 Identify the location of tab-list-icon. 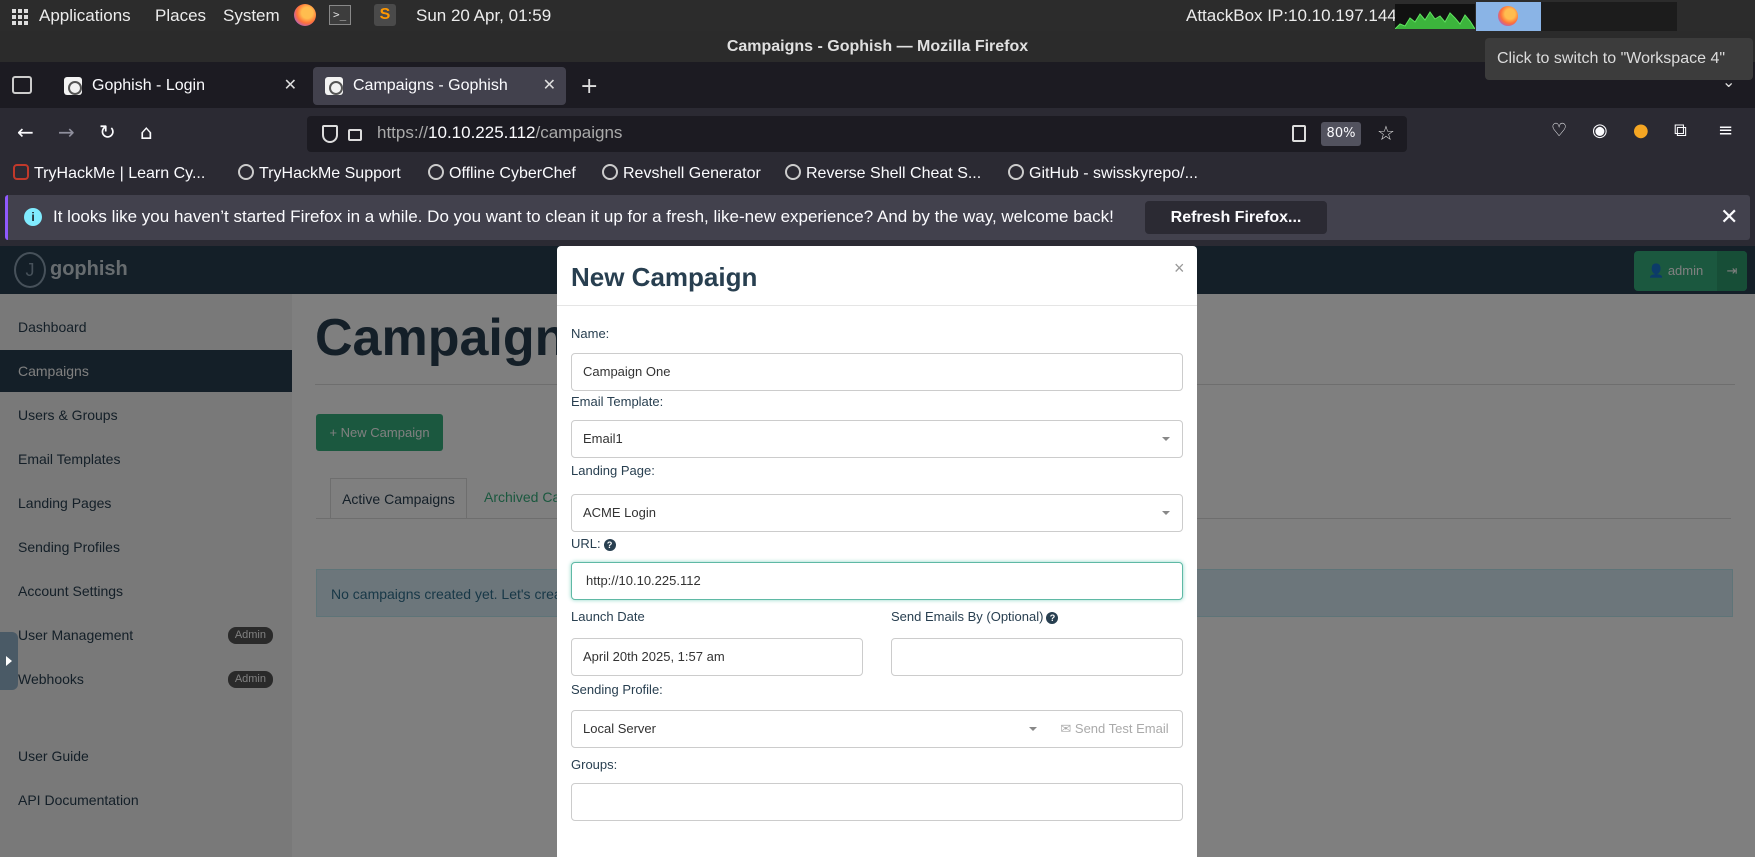
(22, 85).